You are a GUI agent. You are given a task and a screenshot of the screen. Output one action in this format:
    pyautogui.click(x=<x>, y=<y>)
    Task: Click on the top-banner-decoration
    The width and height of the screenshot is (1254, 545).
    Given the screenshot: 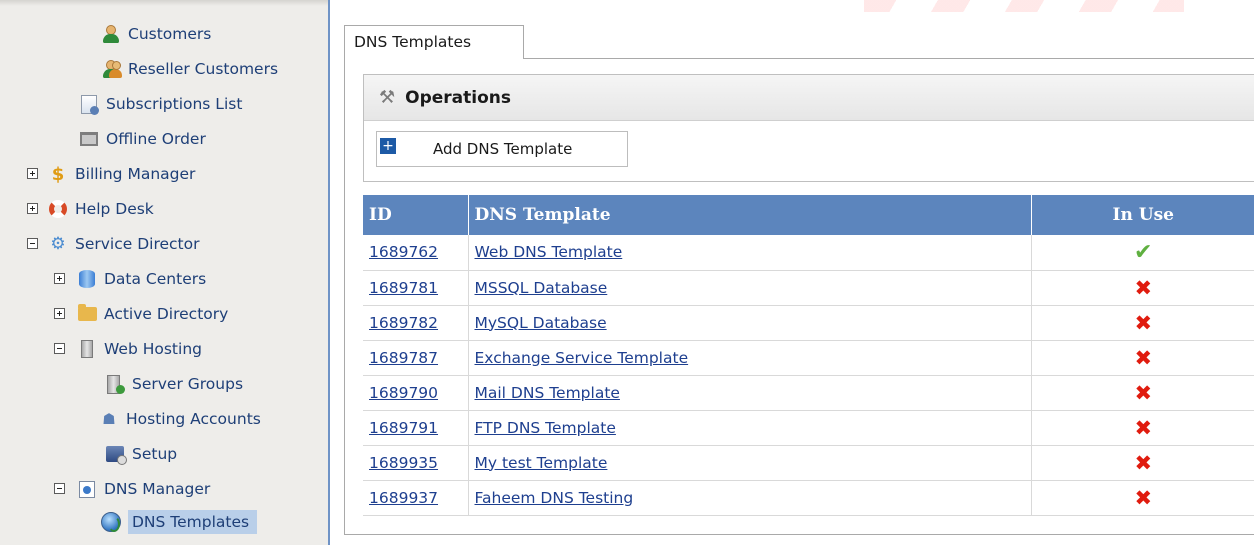 What is the action you would take?
    pyautogui.click(x=1024, y=6)
    